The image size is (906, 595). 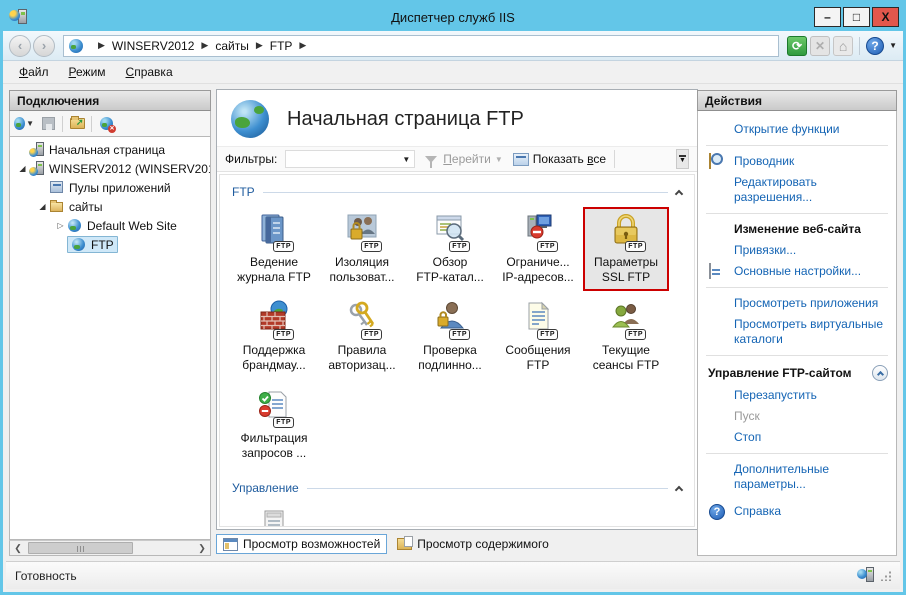 I want to click on app-pools-icon, so click(x=57, y=187).